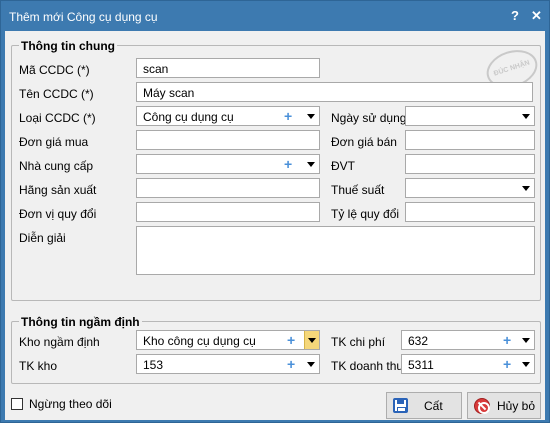 The image size is (550, 423). Describe the element at coordinates (56, 94) in the screenshot. I see `ten-ccdc-label: Tên CCDC (*)` at that location.